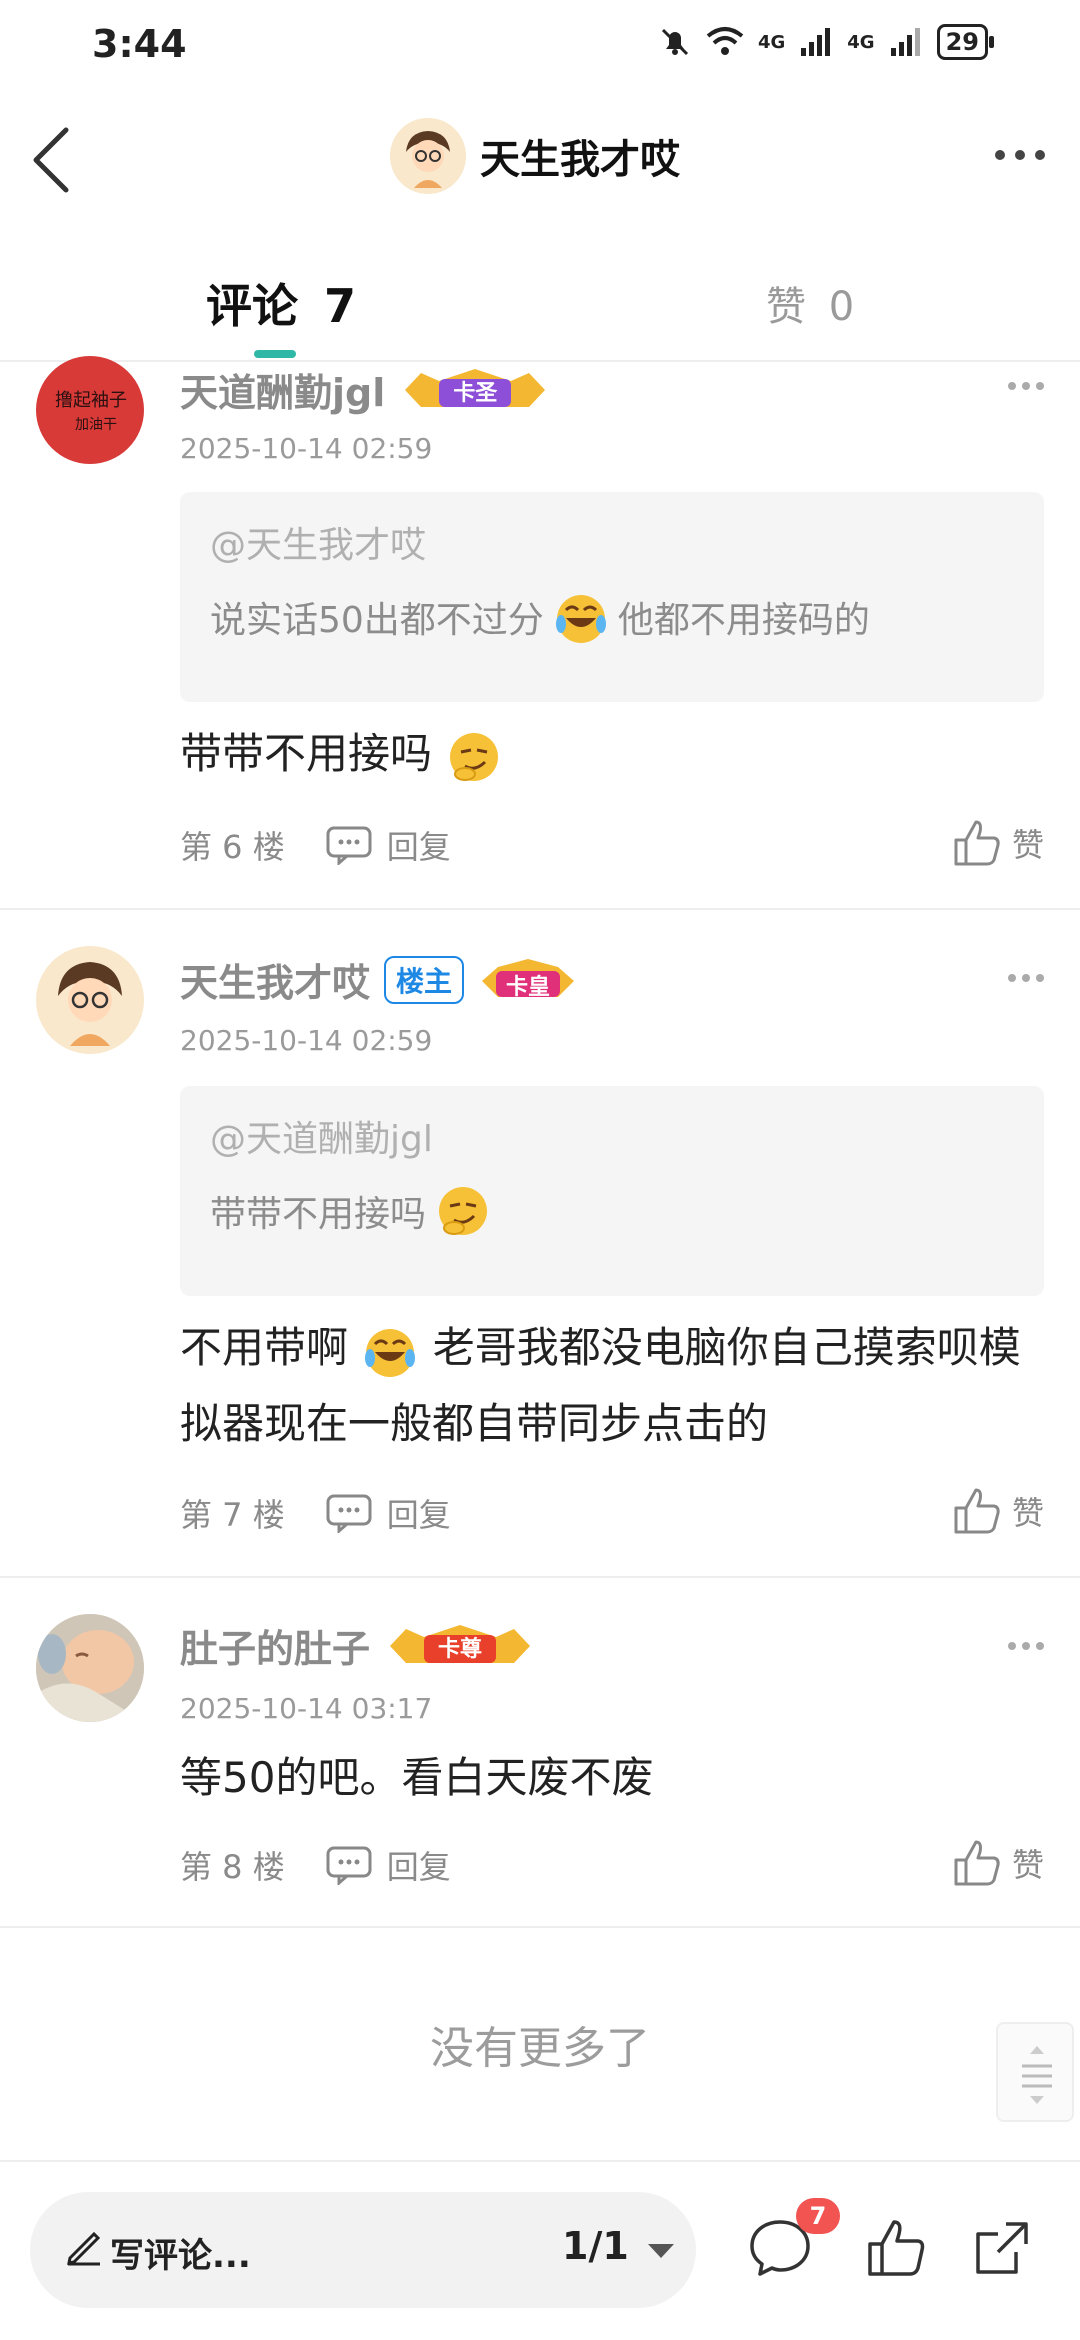 The height and width of the screenshot is (2340, 1080). Describe the element at coordinates (139, 44) in the screenshot. I see `status-time: 3:44` at that location.